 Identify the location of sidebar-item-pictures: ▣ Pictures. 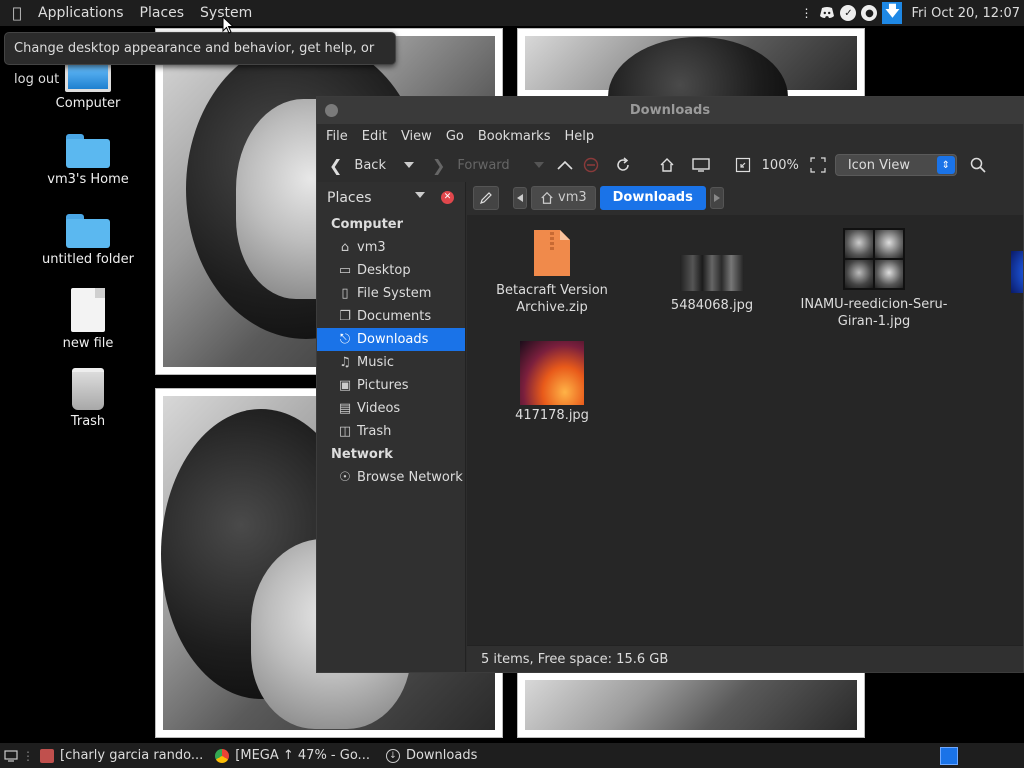
(391, 385).